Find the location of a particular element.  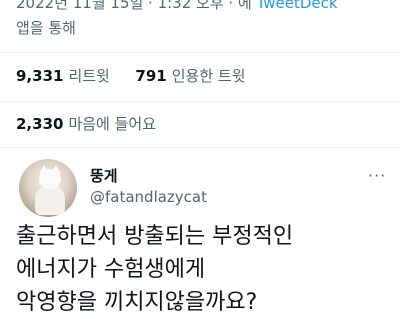

avatar-cat-body is located at coordinates (50, 200).